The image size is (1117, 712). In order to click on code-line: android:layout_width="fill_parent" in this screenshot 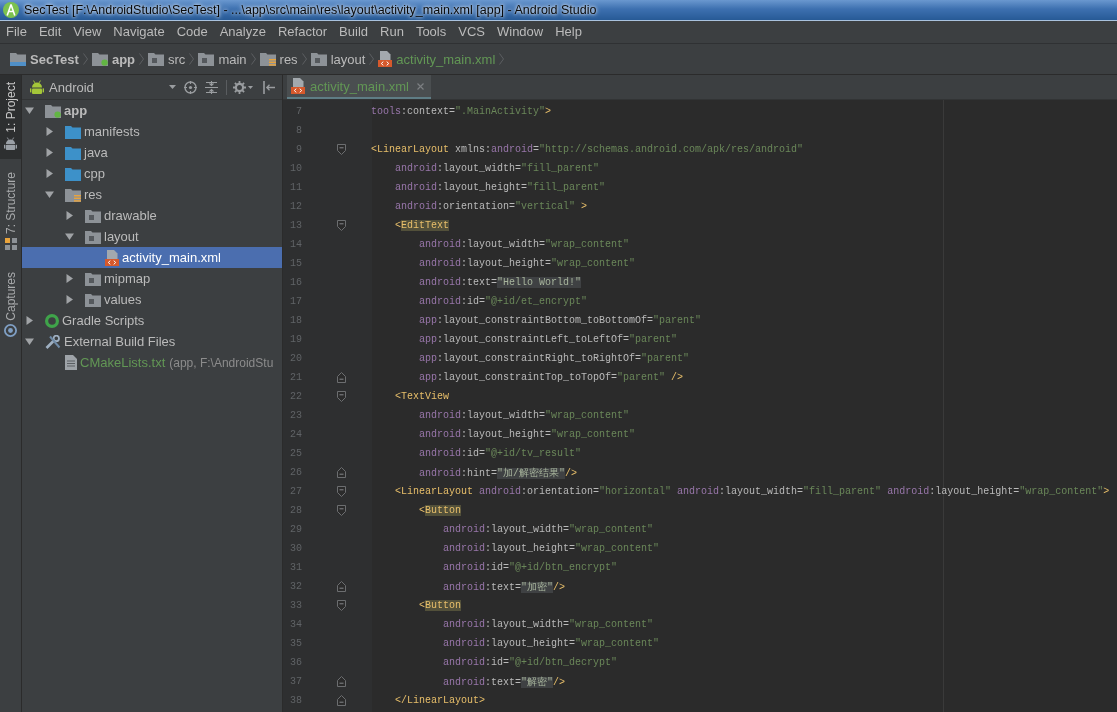, I will do `click(497, 168)`.